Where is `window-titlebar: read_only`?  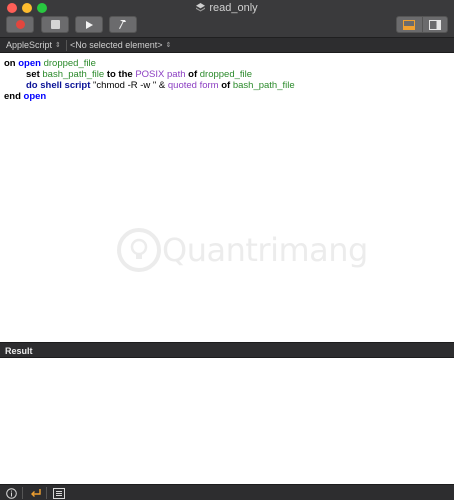
window-titlebar: read_only is located at coordinates (227, 19).